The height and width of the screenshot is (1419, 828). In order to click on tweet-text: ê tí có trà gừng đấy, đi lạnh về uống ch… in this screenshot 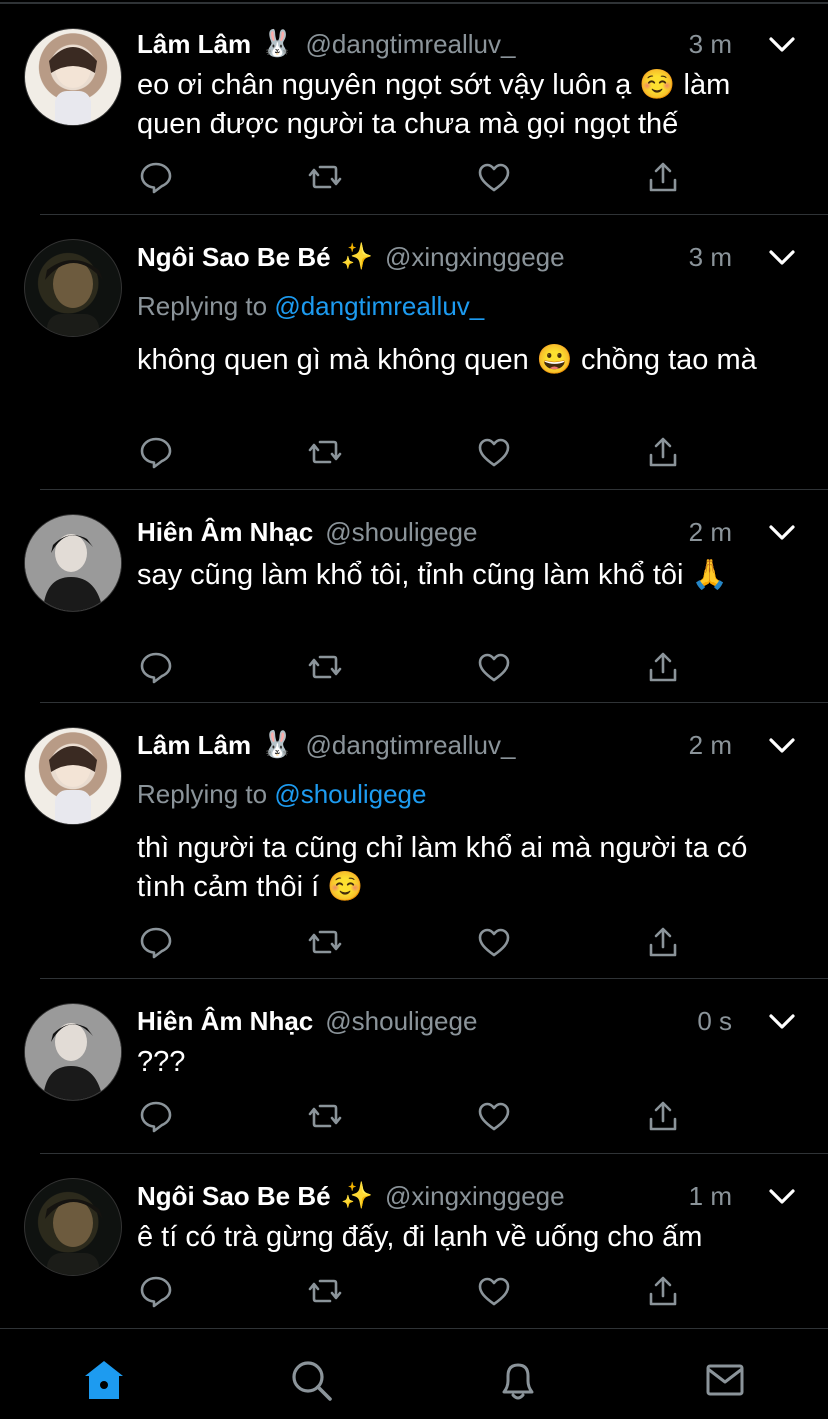, I will do `click(420, 1237)`.